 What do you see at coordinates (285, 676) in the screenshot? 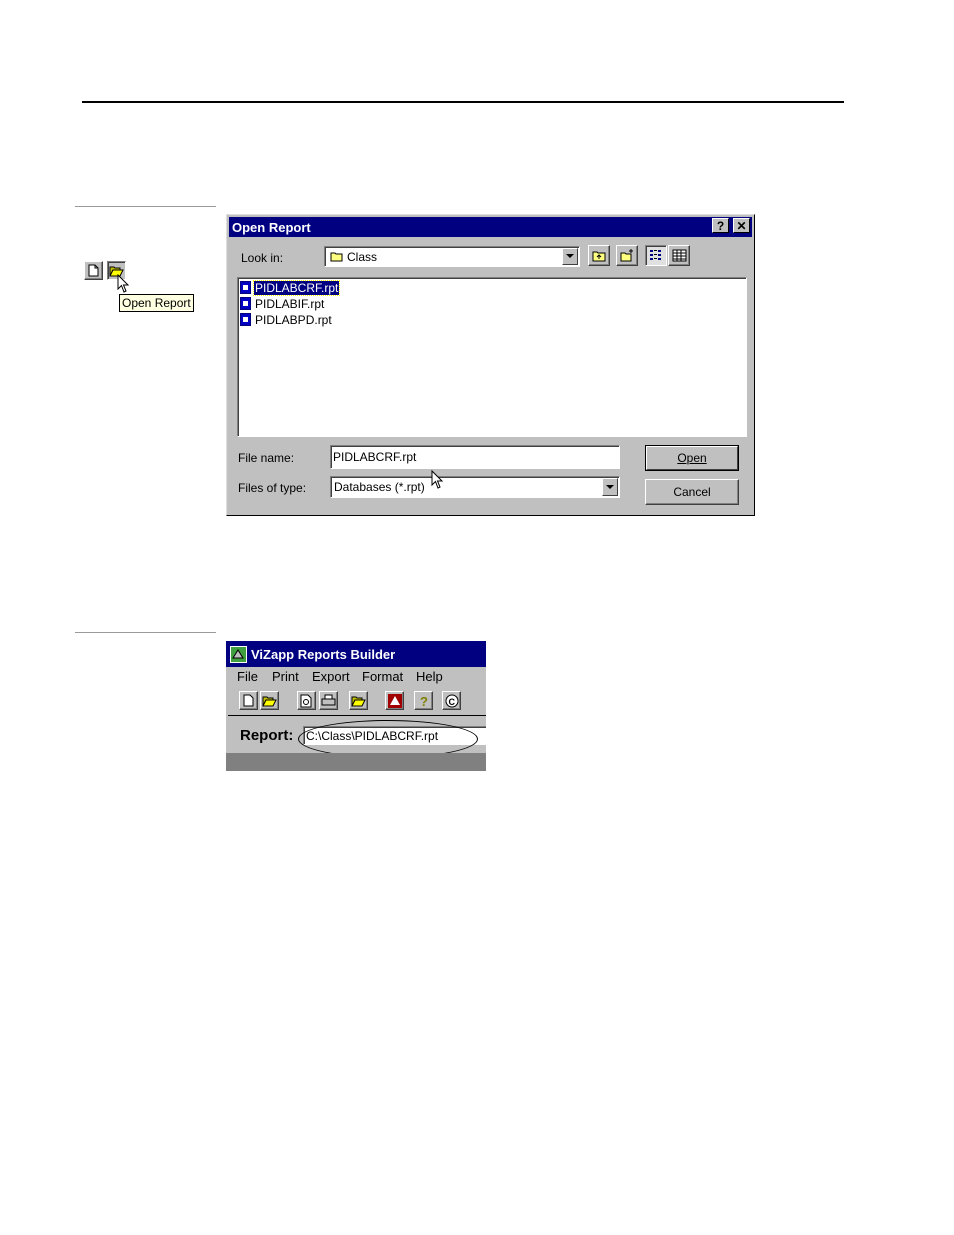
I see `menu-print: Print` at bounding box center [285, 676].